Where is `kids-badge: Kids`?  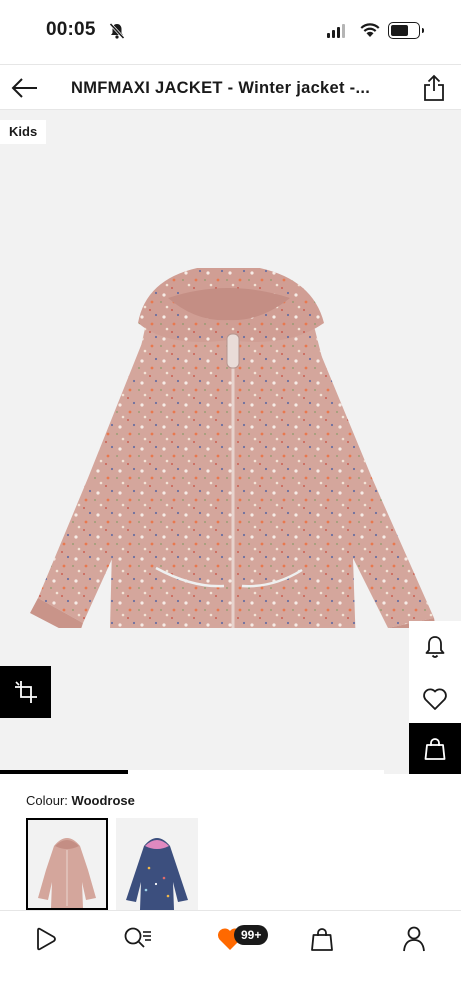
kids-badge: Kids is located at coordinates (23, 132).